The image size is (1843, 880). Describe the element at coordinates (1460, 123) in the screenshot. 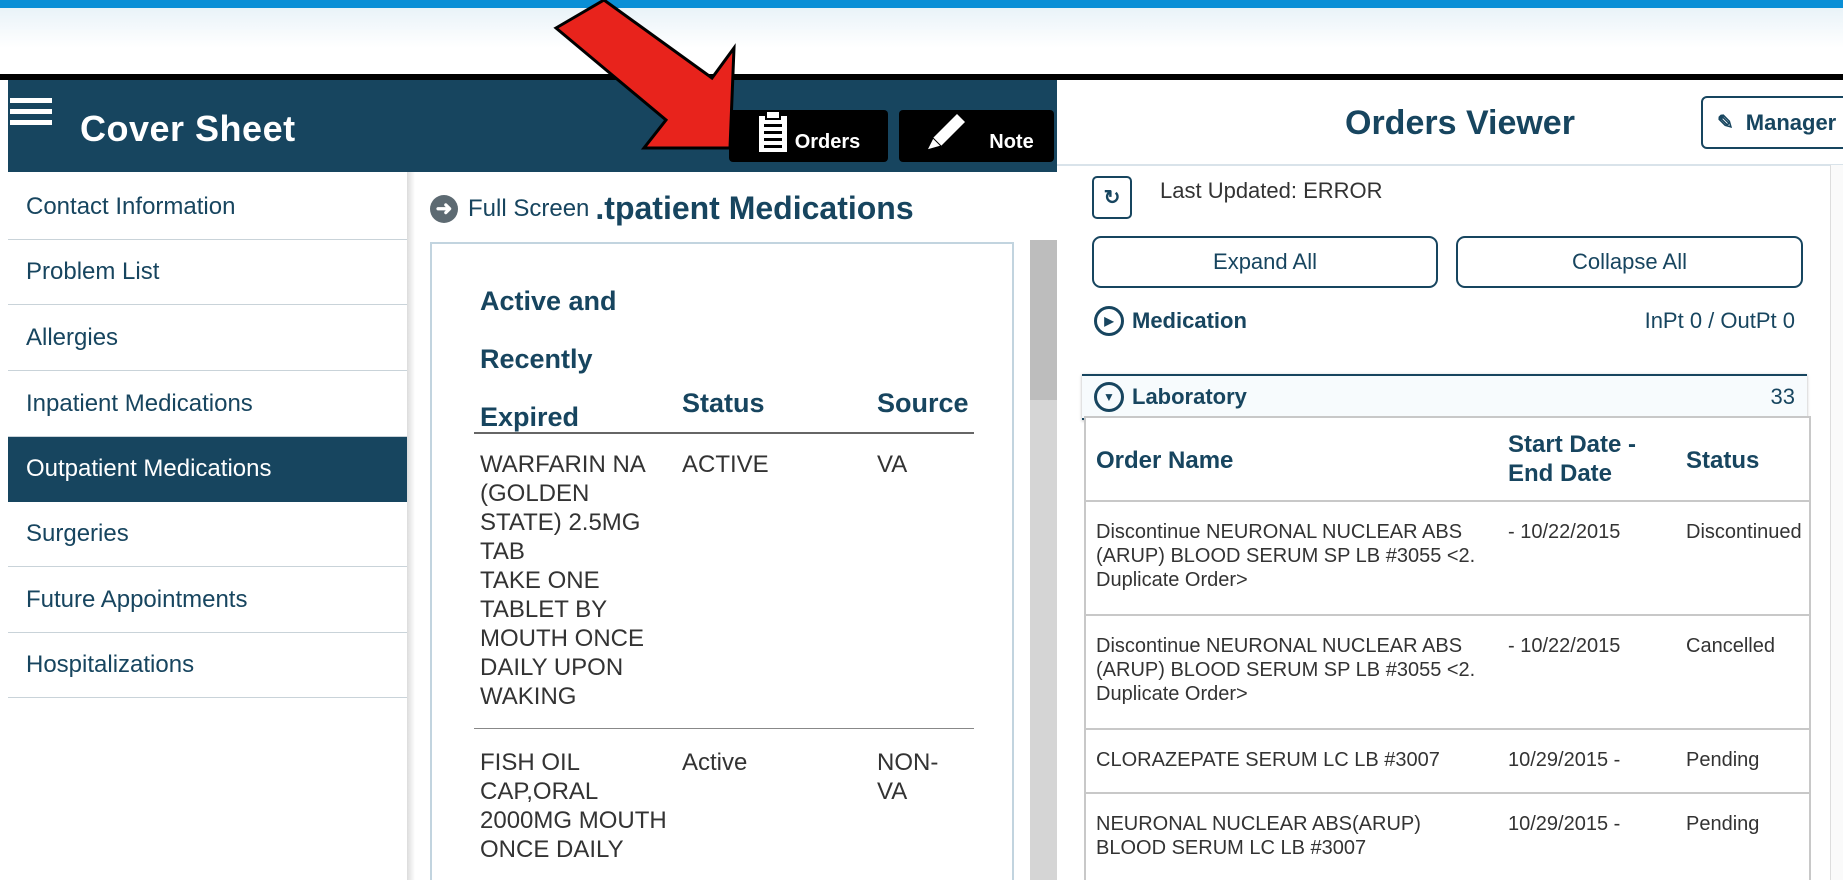

I see `orders-viewer-title: Orders Viewer` at that location.